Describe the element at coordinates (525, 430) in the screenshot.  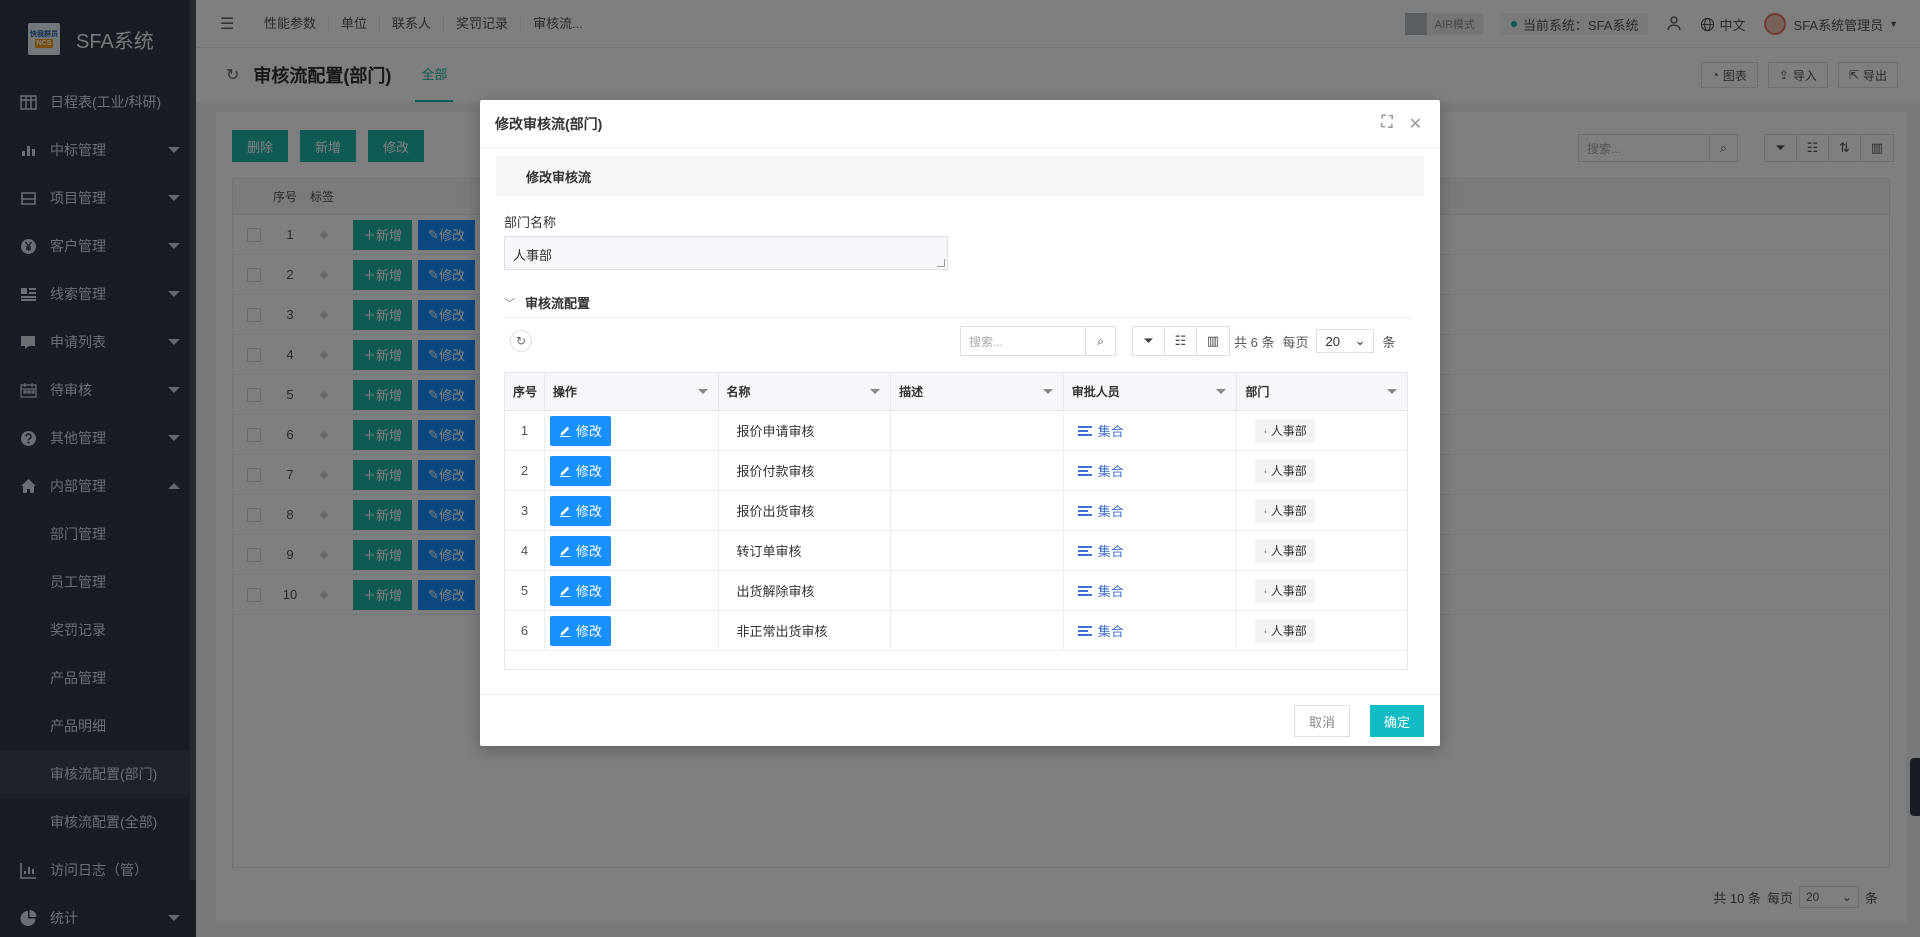
I see `row-number: 1` at that location.